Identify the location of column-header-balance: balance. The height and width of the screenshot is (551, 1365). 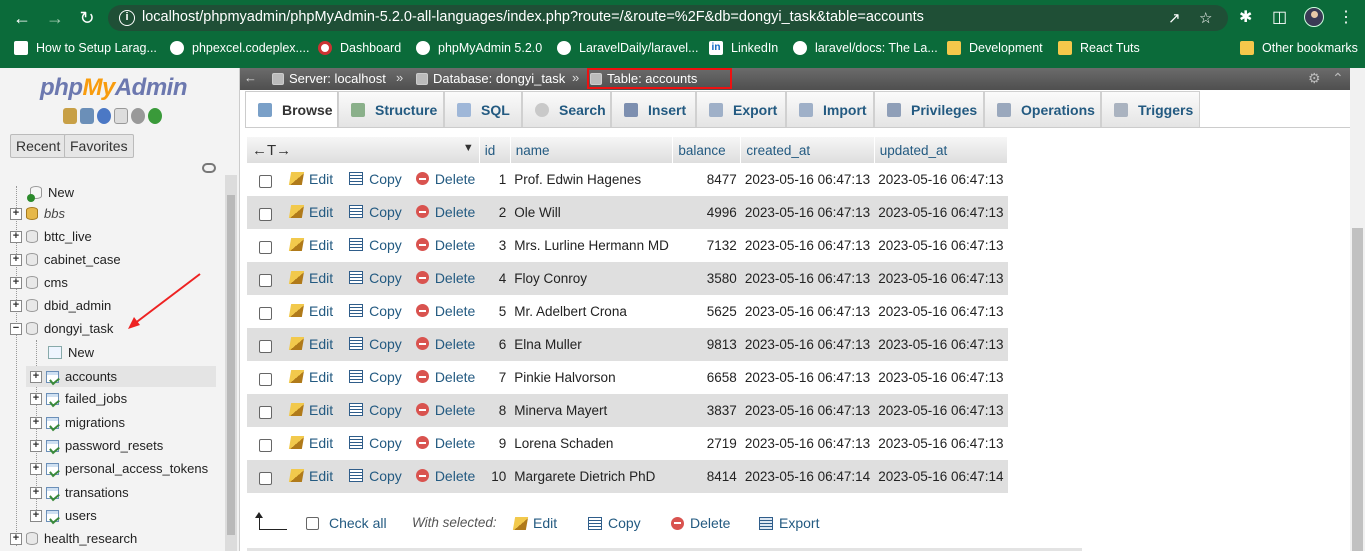
(707, 150).